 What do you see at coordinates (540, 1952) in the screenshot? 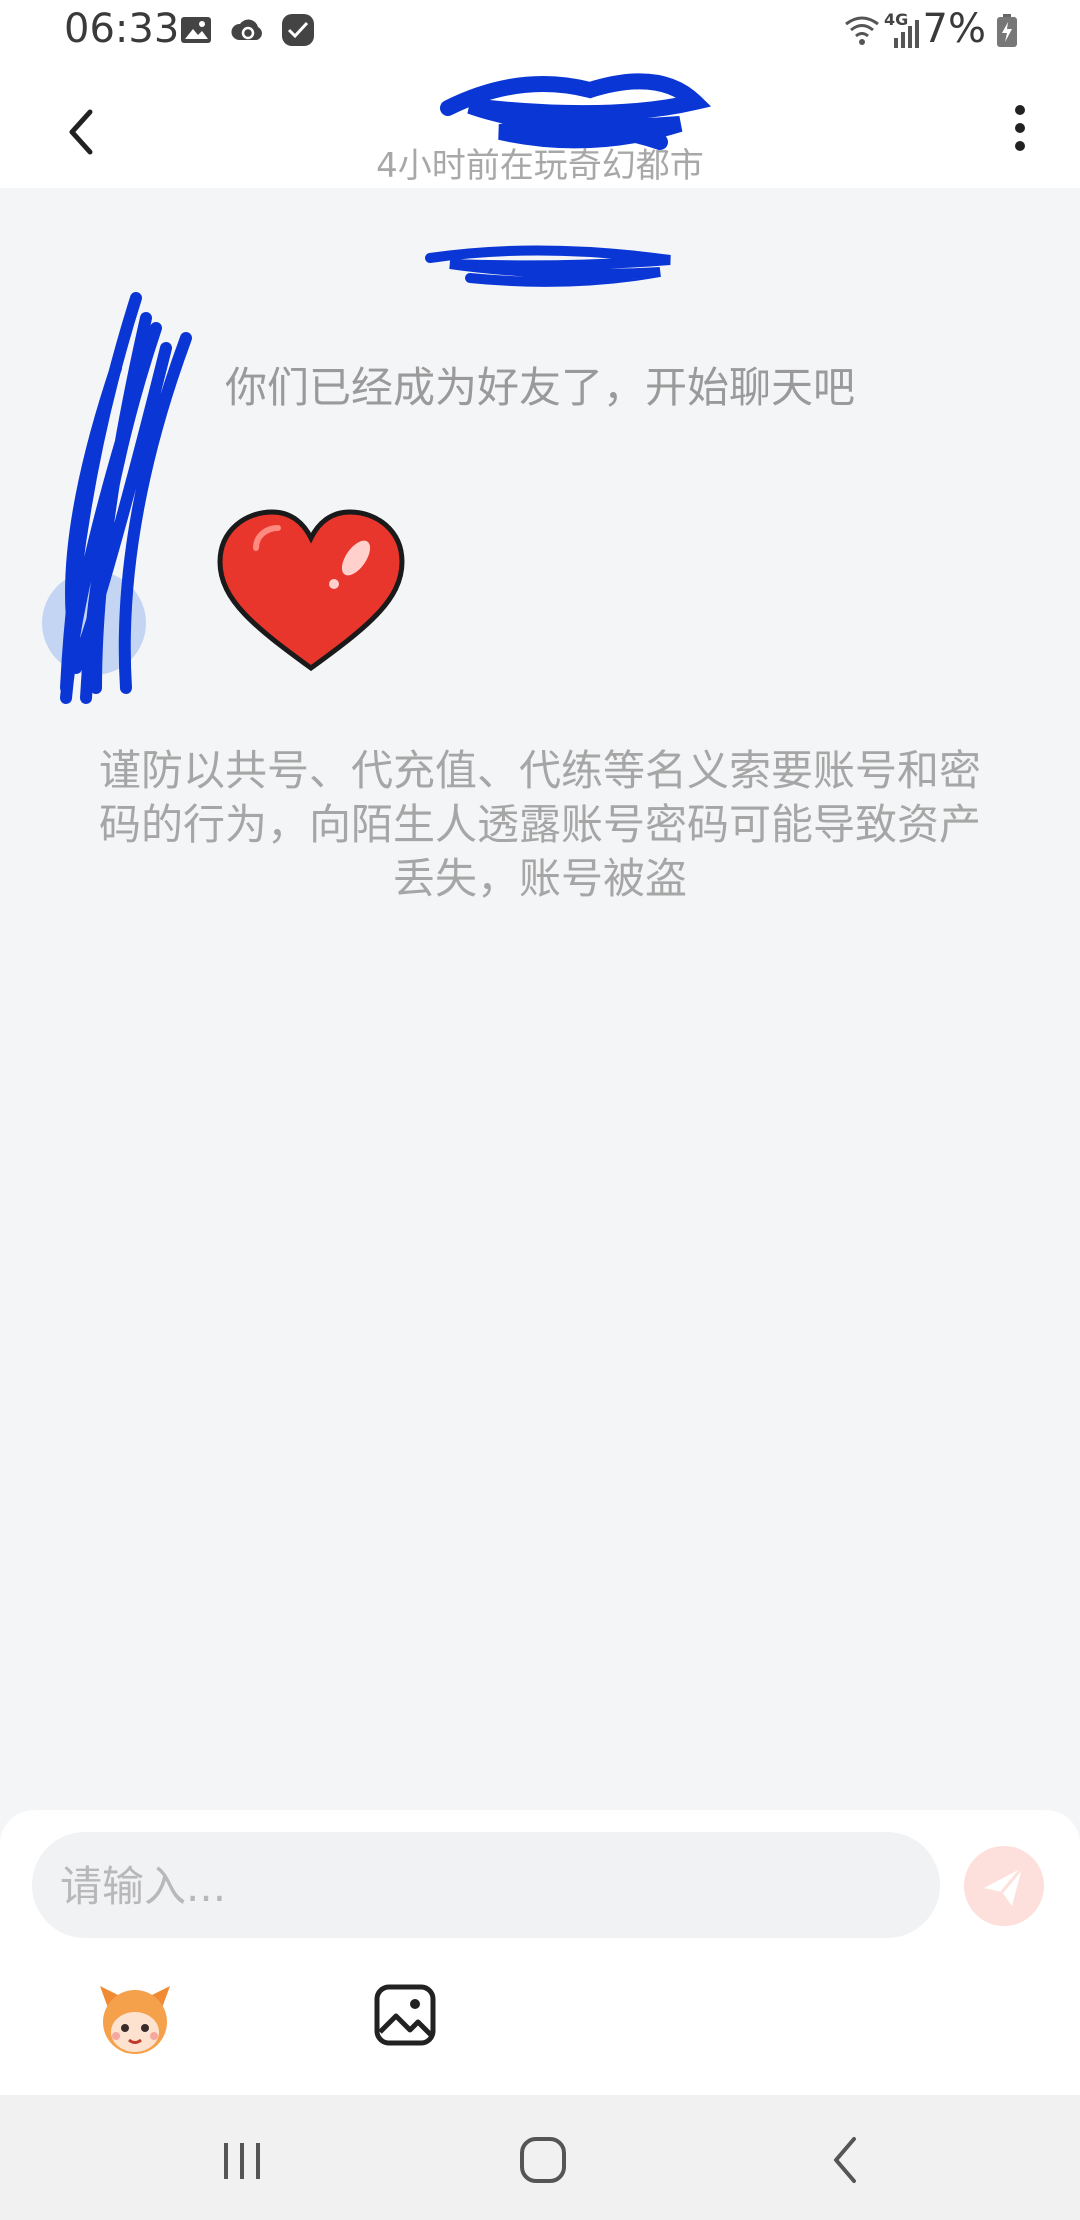
I see `input-panel` at bounding box center [540, 1952].